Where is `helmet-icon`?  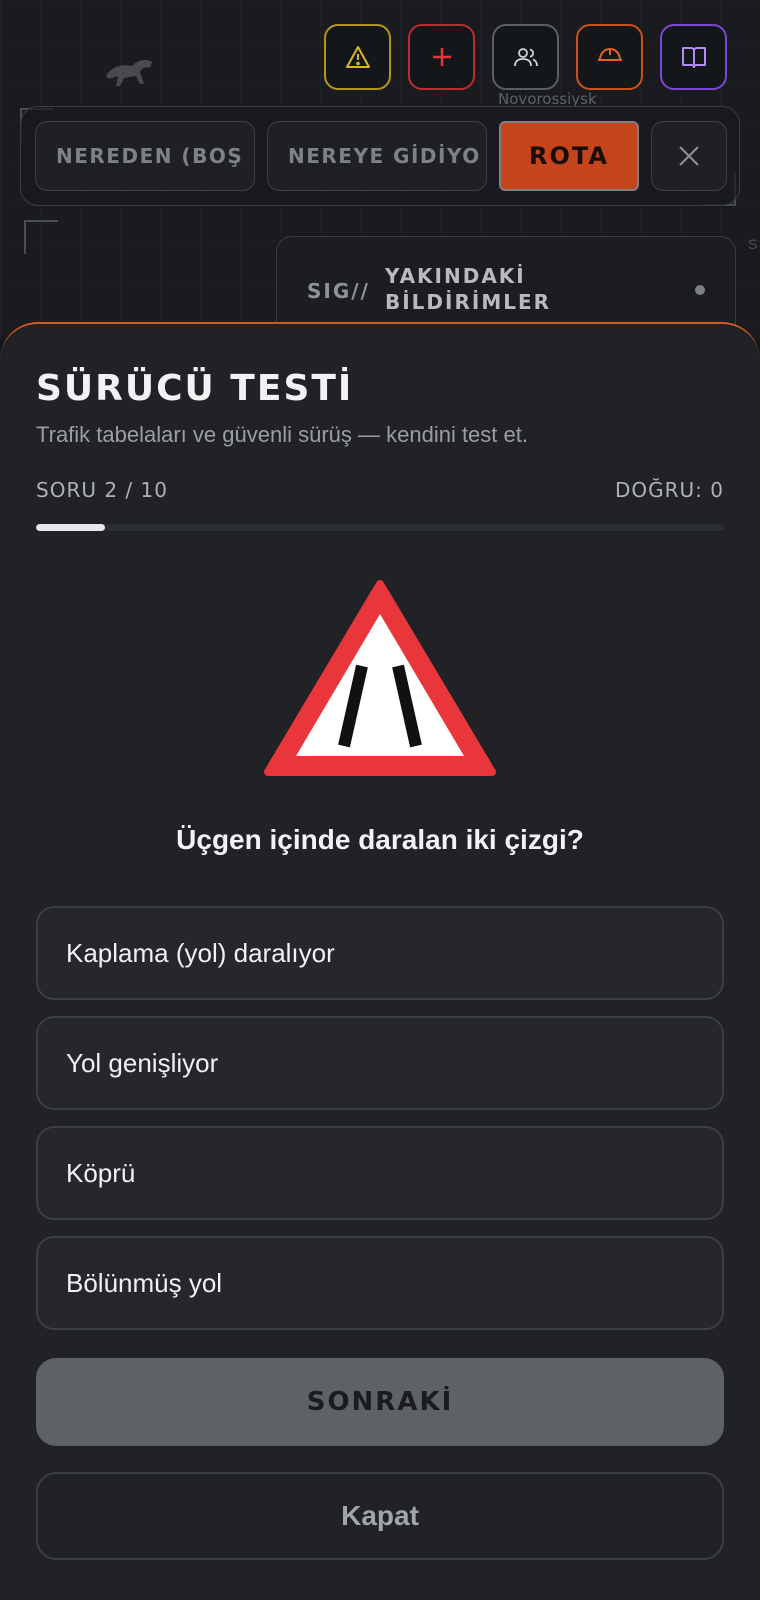
helmet-icon is located at coordinates (609, 54).